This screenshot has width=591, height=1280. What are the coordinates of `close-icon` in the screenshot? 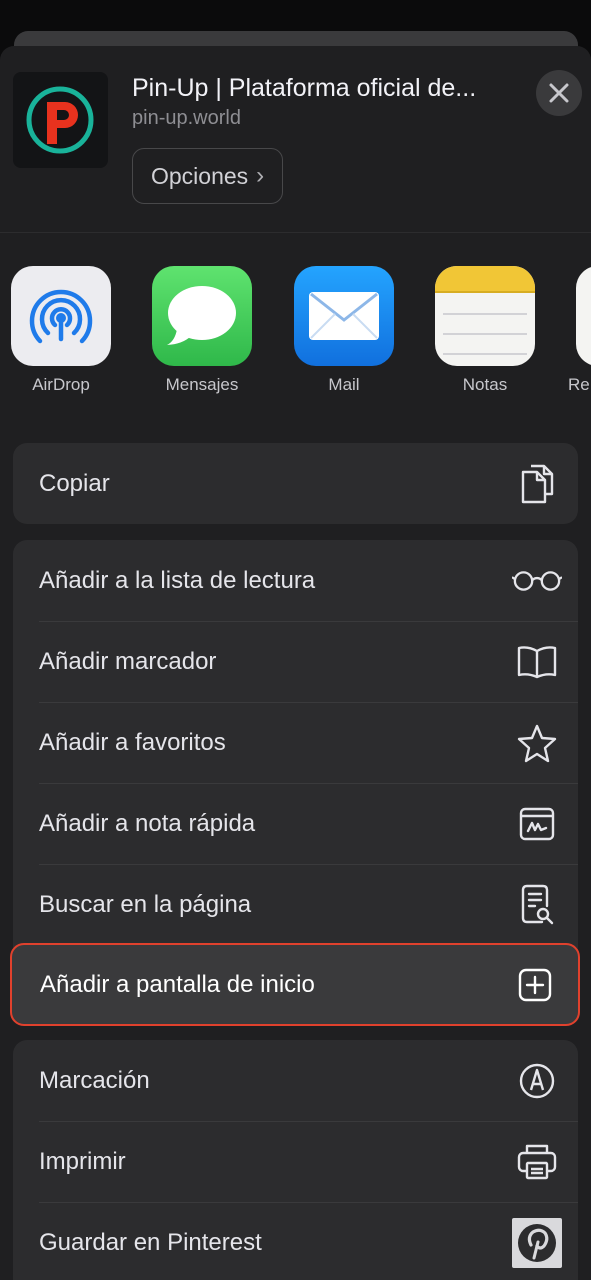 It's located at (559, 93).